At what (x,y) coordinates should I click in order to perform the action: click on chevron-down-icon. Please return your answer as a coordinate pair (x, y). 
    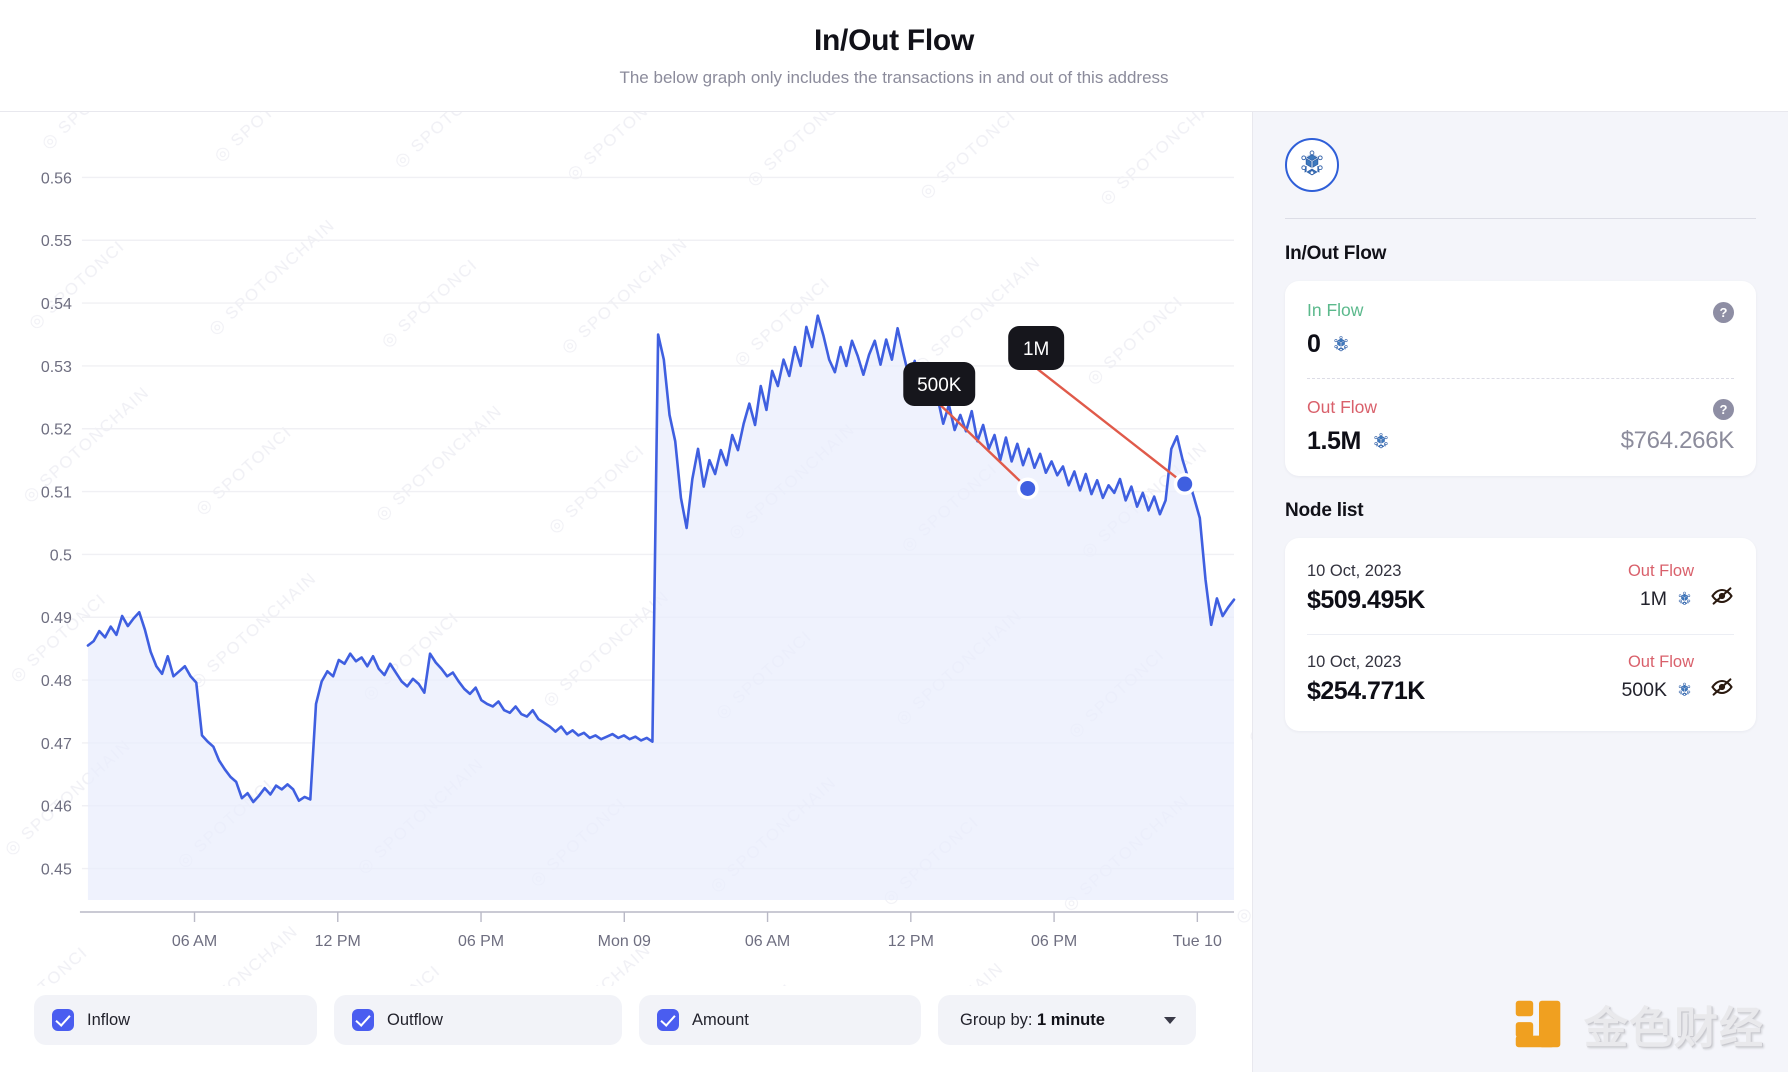
    Looking at the image, I should click on (1170, 1020).